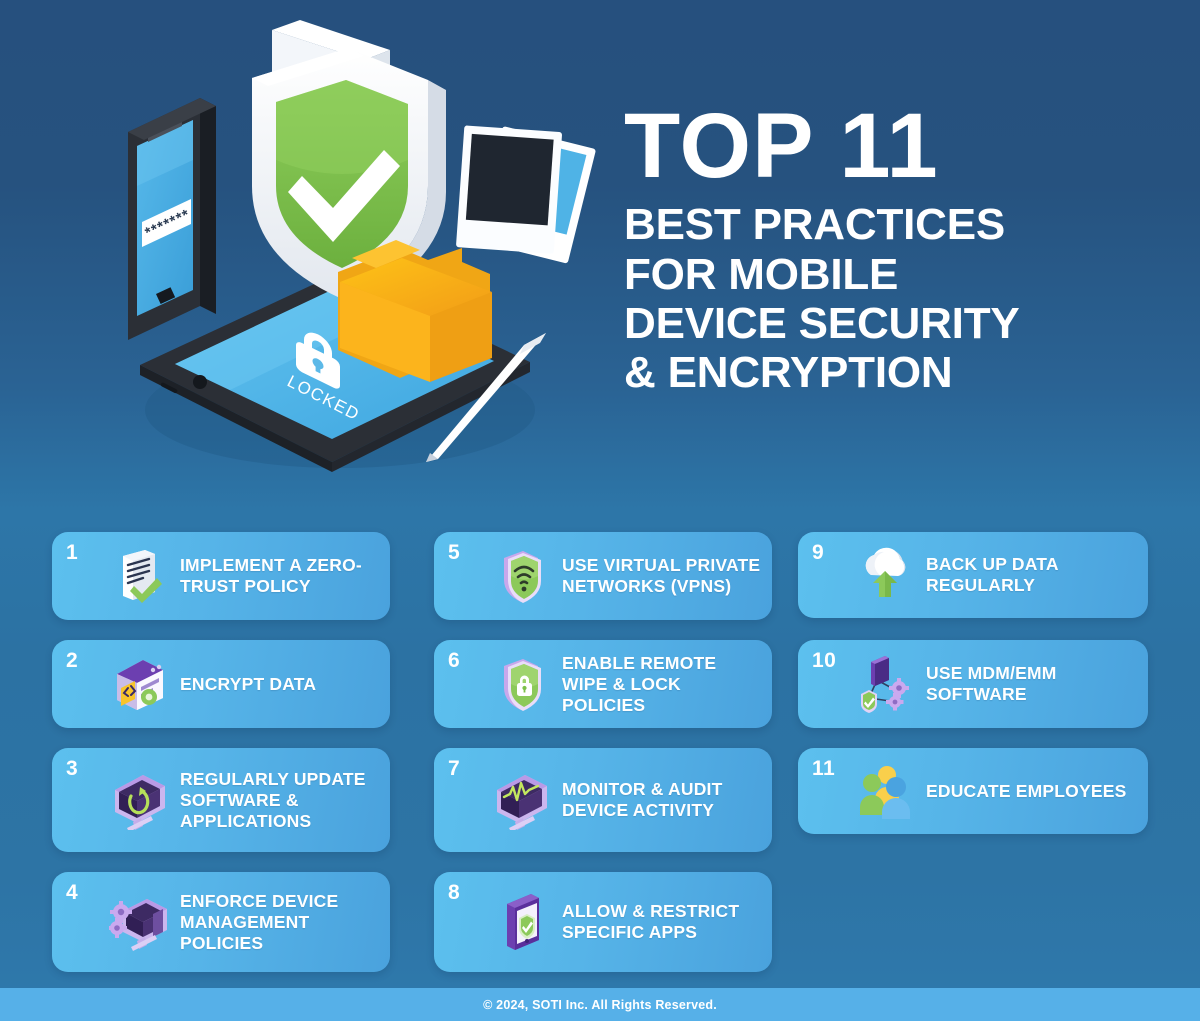 The height and width of the screenshot is (1021, 1200). Describe the element at coordinates (651, 921) in the screenshot. I see `practice-label: ALLOW & RESTRICT SPECIFIC APPS` at that location.